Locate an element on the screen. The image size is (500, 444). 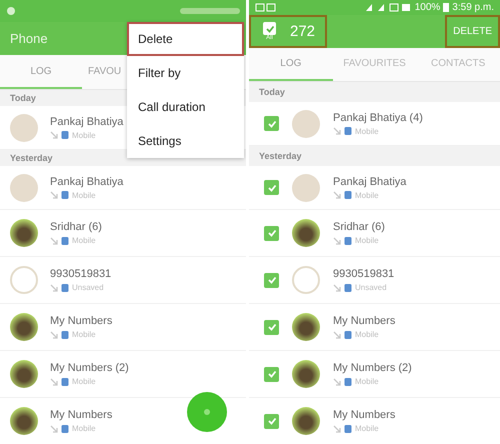
battery-percent: 100% is located at coordinates (427, 7).